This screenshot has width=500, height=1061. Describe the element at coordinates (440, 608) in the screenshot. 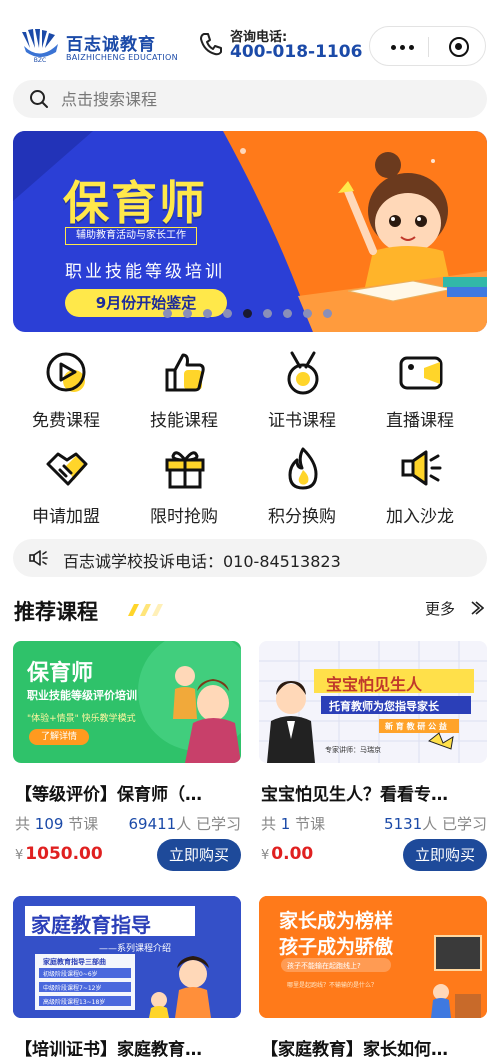

I see `more-link: 更多` at that location.